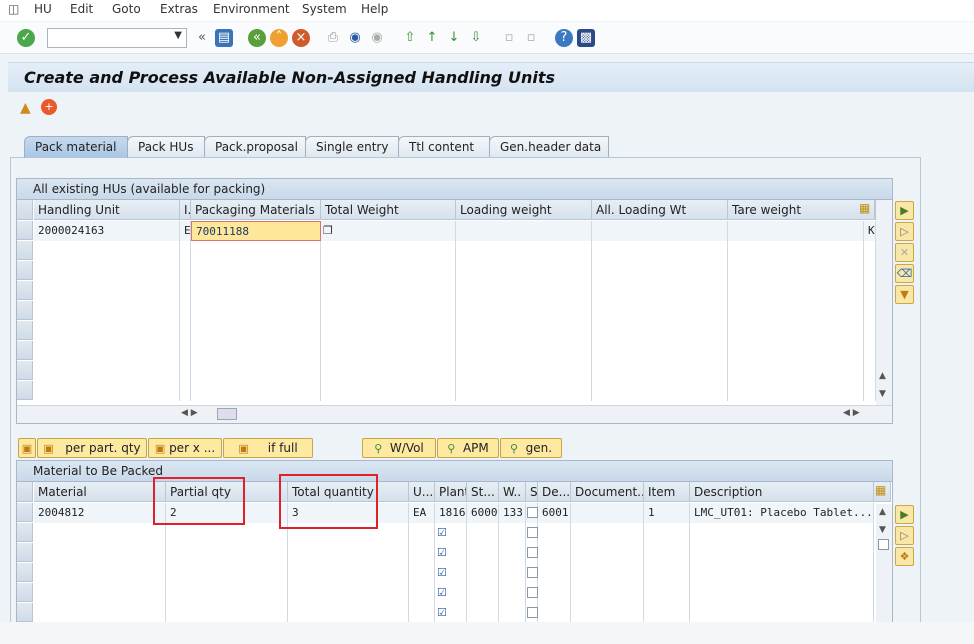 The height and width of the screenshot is (644, 974). Describe the element at coordinates (554, 513) in the screenshot. I see `table-cell: 6001` at that location.